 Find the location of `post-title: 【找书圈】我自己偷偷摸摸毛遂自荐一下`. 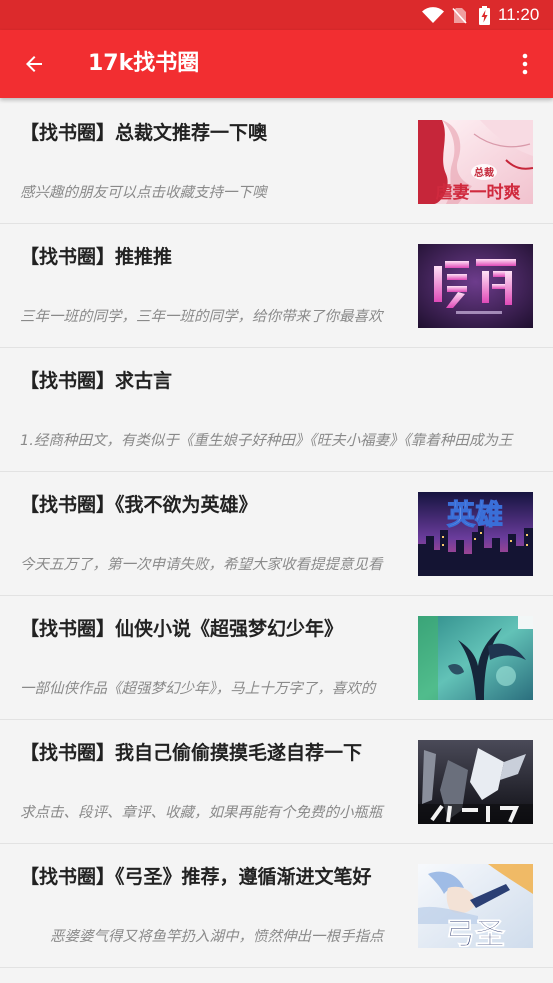

post-title: 【找书圈】我自己偷偷摸摸毛遂自荐一下 is located at coordinates (191, 753).